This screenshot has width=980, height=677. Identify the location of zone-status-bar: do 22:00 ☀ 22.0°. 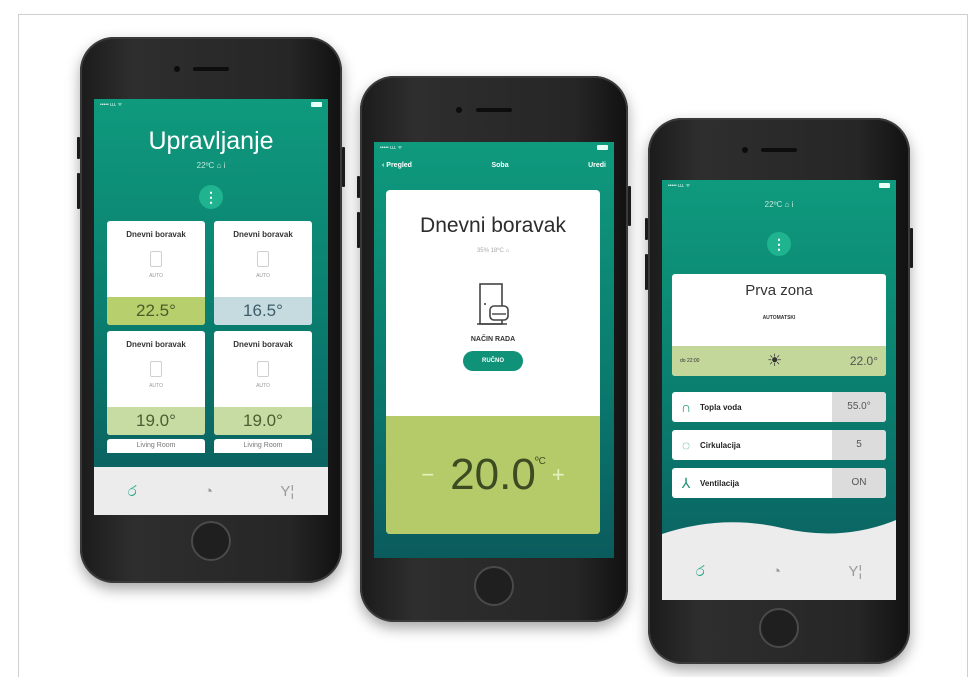
(779, 361).